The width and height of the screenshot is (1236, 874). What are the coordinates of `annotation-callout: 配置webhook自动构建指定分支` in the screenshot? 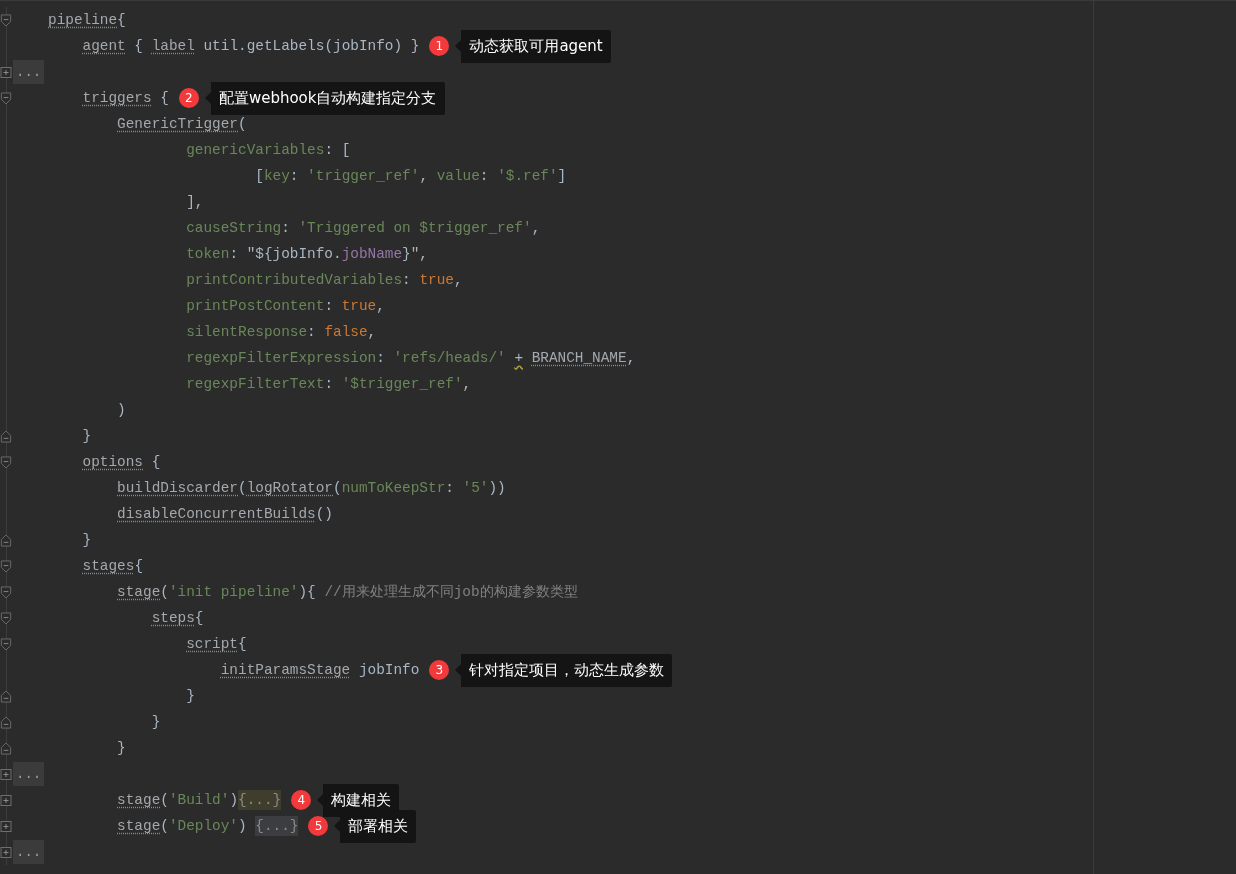 It's located at (324, 98).